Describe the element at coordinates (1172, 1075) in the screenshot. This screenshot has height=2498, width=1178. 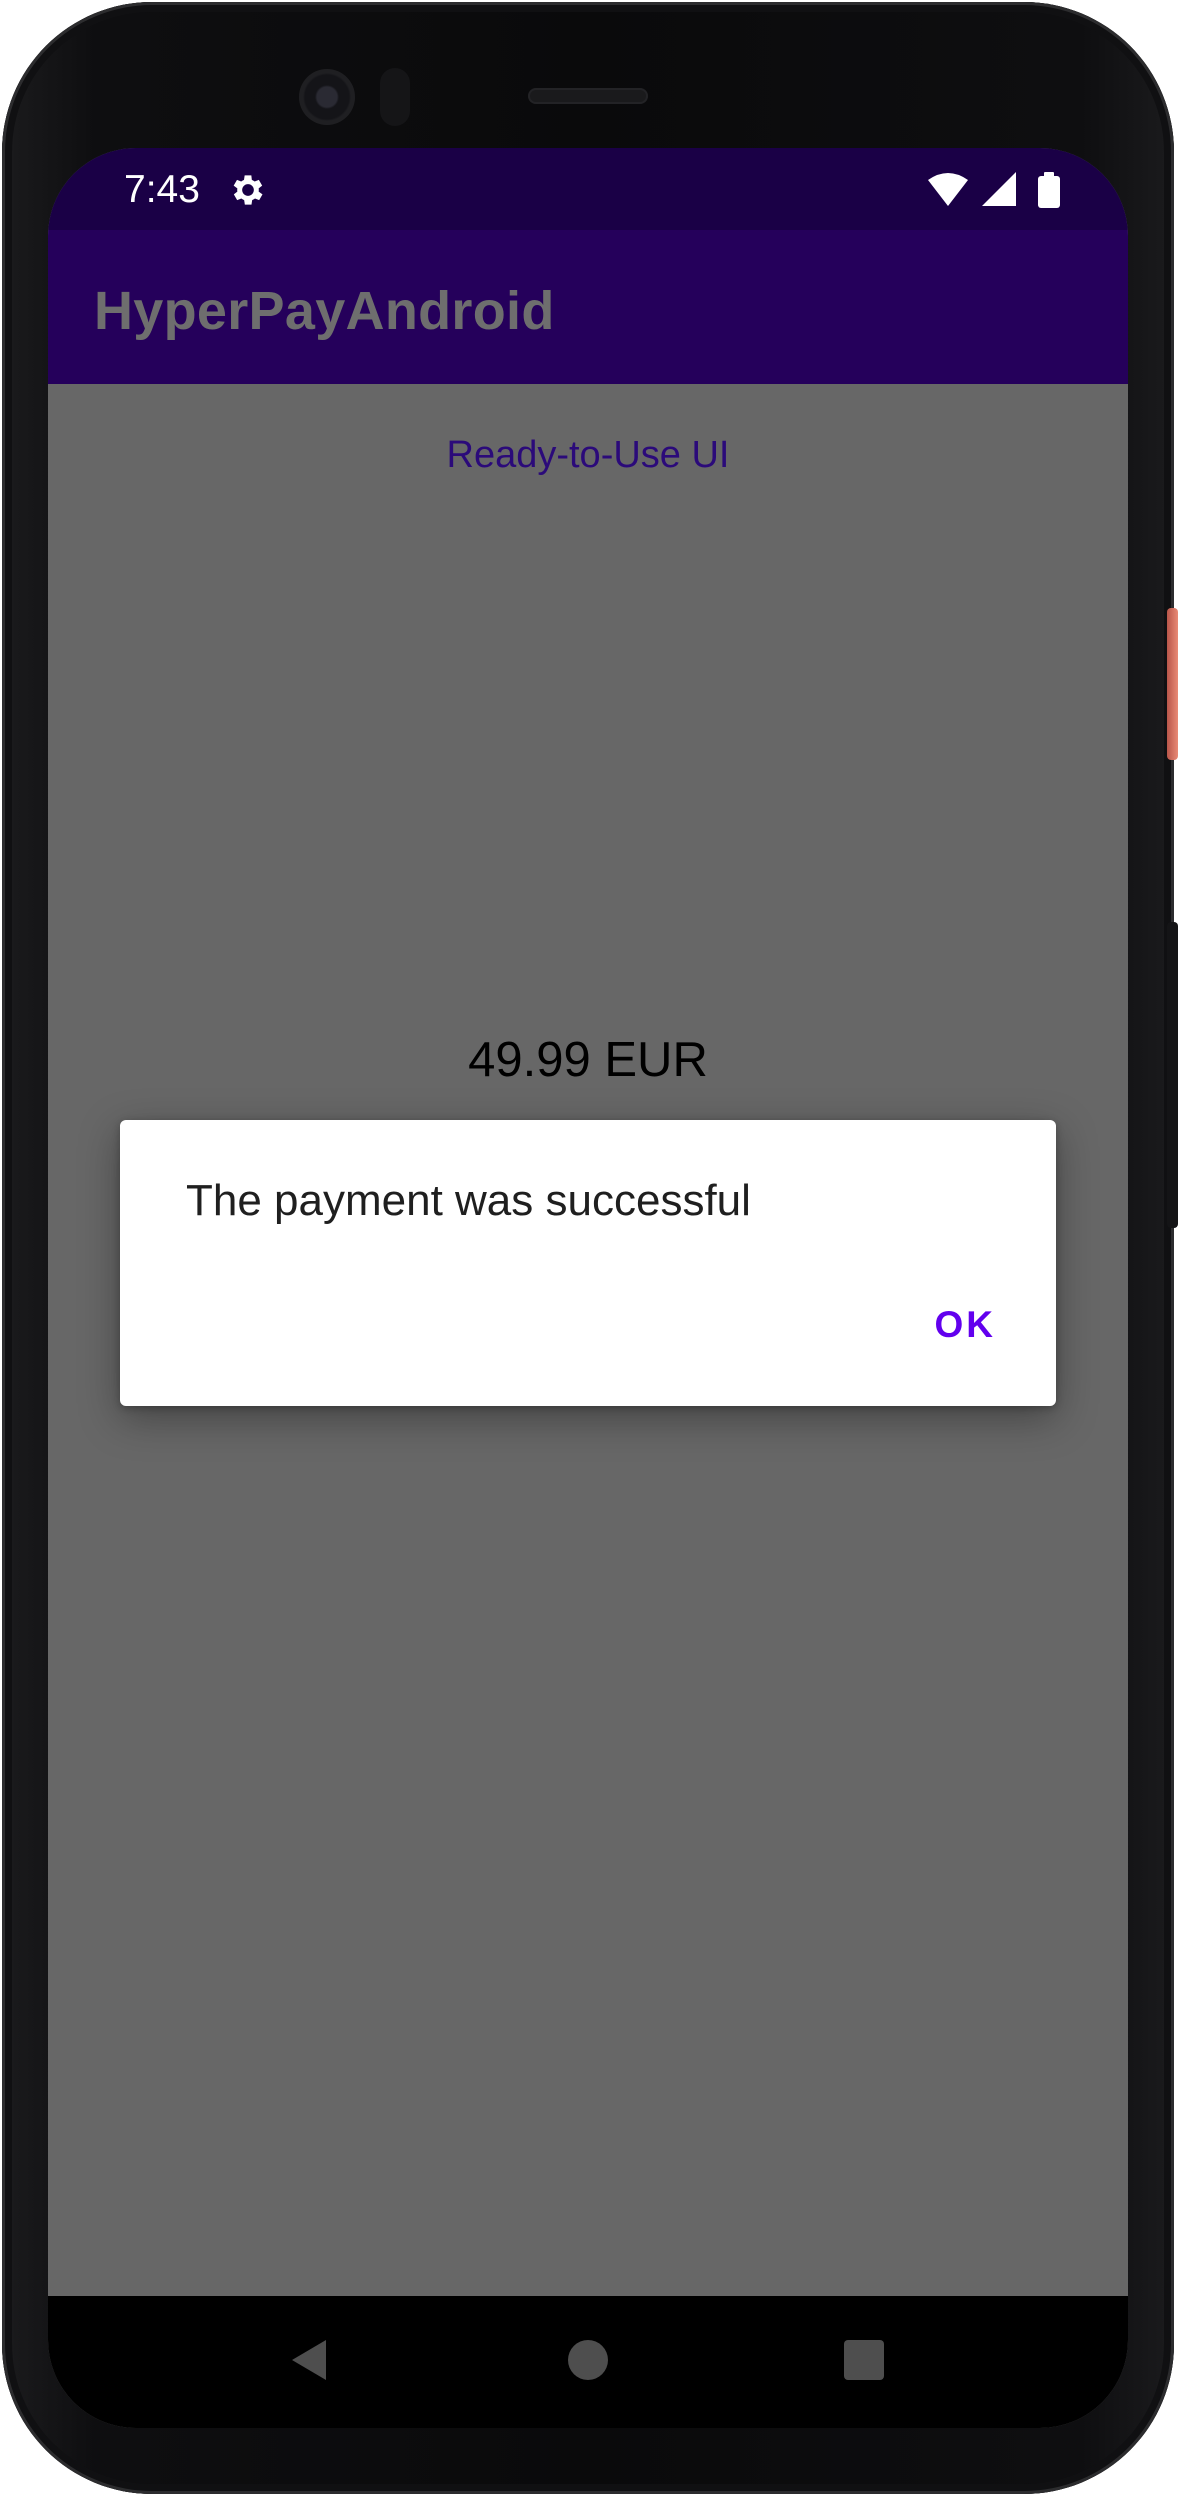
I see `volume-button` at that location.